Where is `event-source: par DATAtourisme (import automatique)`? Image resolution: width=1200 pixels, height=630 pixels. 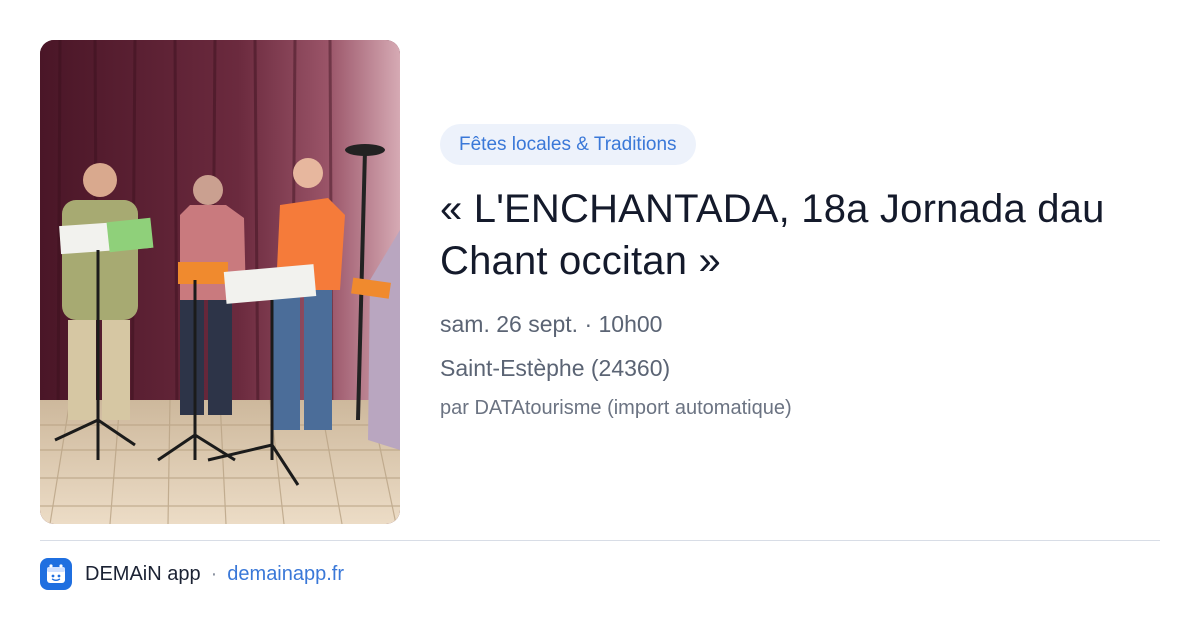 event-source: par DATAtourisme (import automatique) is located at coordinates (616, 408).